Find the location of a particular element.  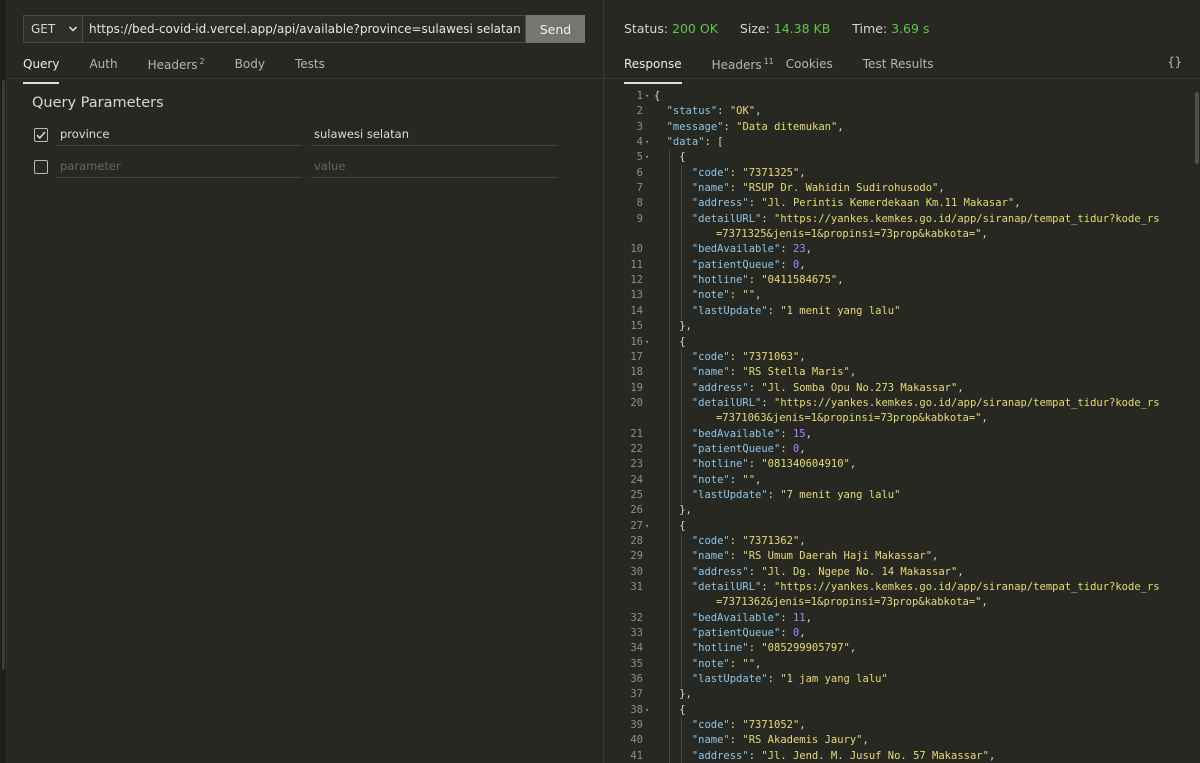

tab-test-results: Test Results is located at coordinates (898, 68).